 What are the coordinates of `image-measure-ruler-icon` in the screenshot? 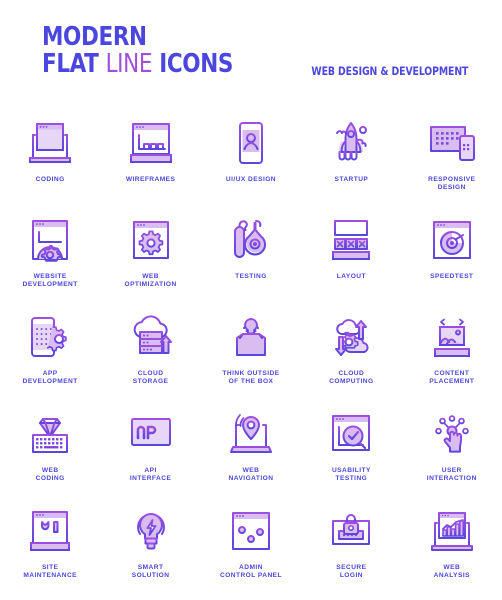 It's located at (452, 338).